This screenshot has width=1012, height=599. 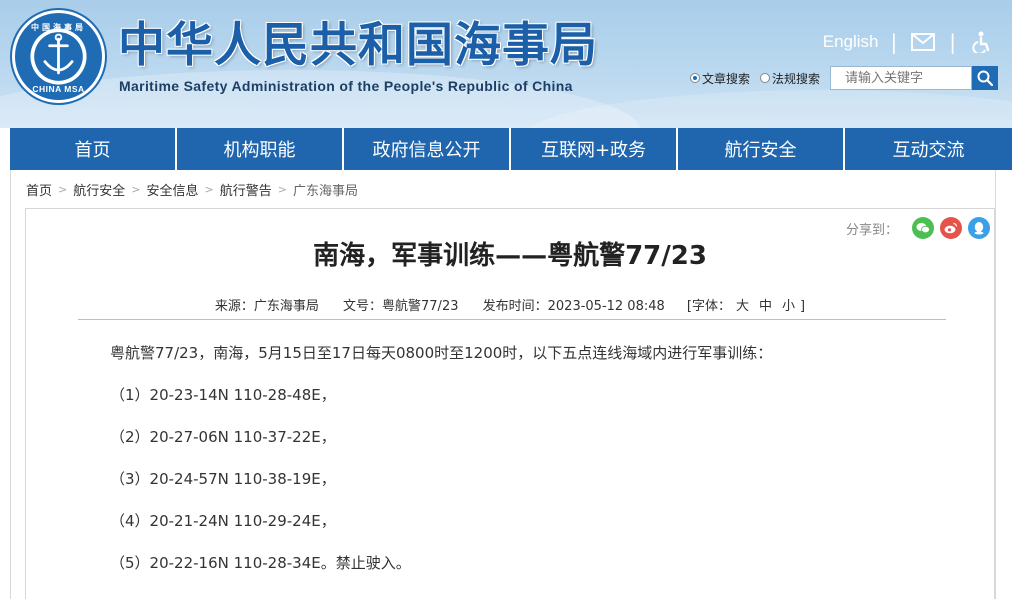 What do you see at coordinates (39, 189) in the screenshot?
I see `breadcrumb-item-home: 首页` at bounding box center [39, 189].